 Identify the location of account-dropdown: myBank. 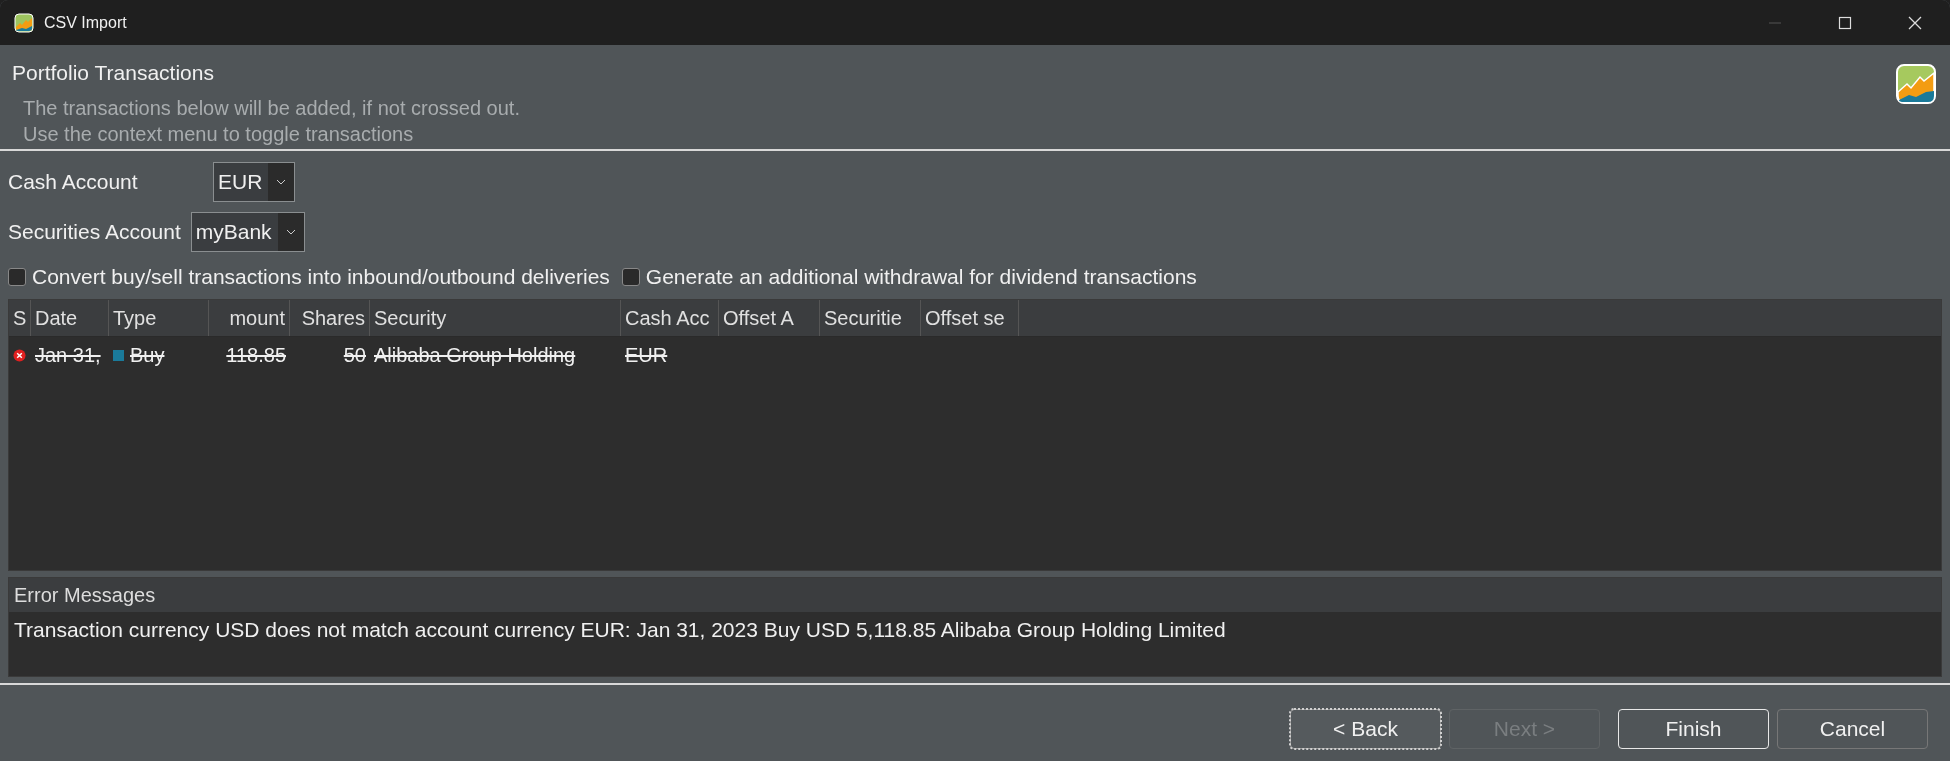
(247, 232).